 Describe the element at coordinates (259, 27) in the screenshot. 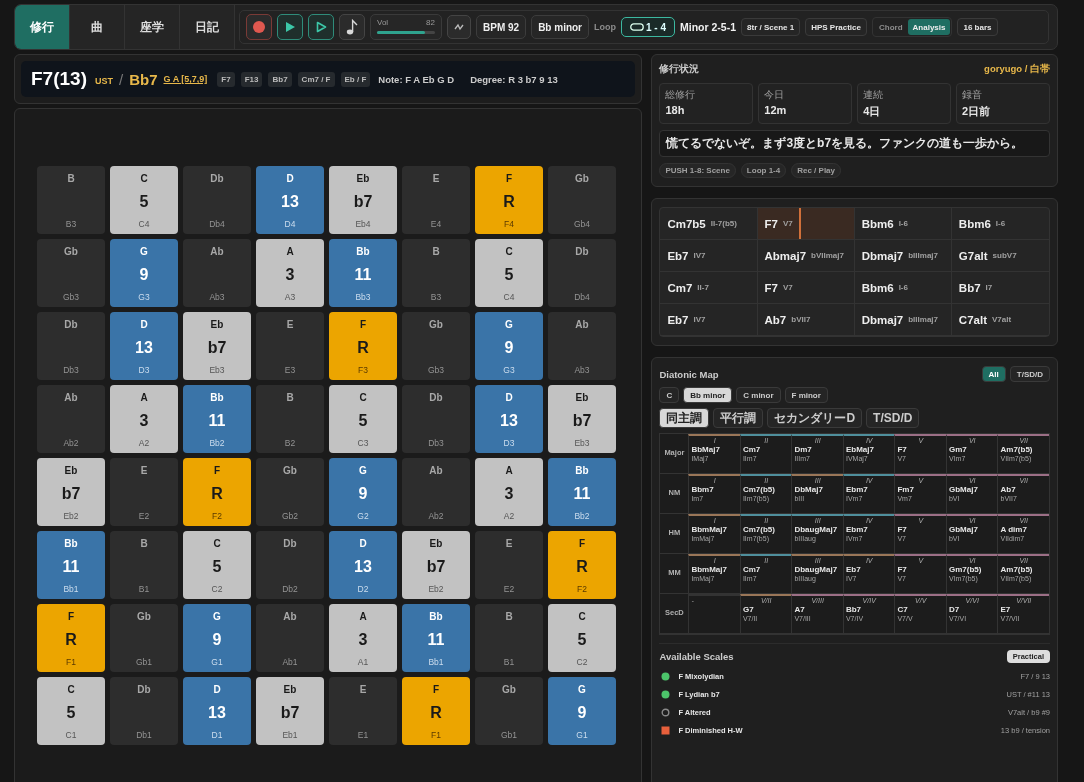

I see `record-button` at that location.